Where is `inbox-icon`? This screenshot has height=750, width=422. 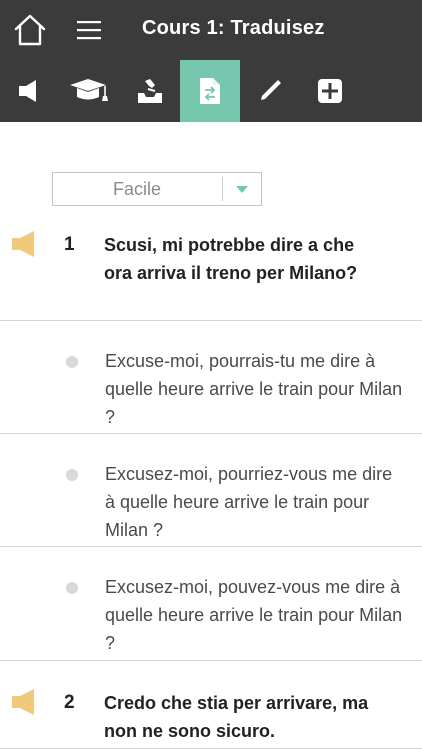
inbox-icon is located at coordinates (150, 91).